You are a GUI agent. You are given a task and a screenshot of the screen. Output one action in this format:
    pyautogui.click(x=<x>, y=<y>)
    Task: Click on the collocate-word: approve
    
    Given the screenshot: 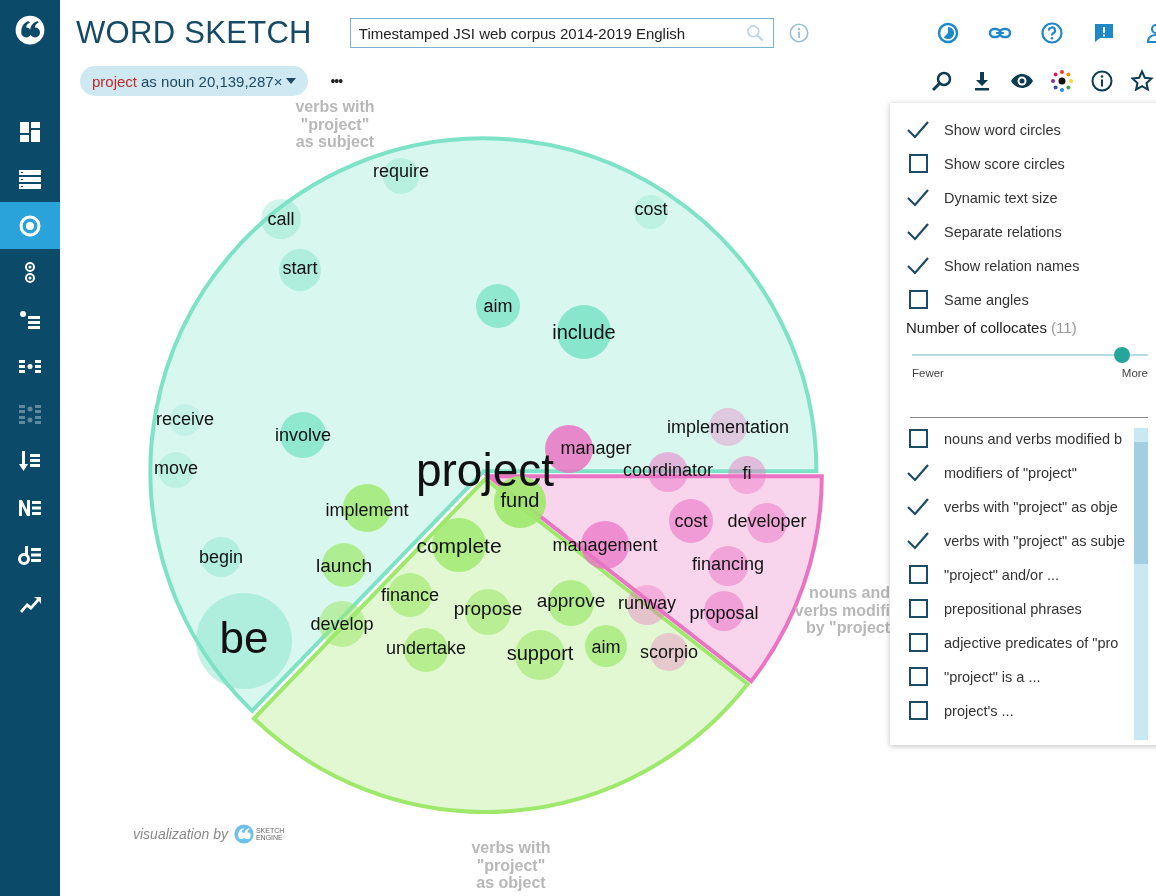 What is the action you would take?
    pyautogui.click(x=571, y=600)
    